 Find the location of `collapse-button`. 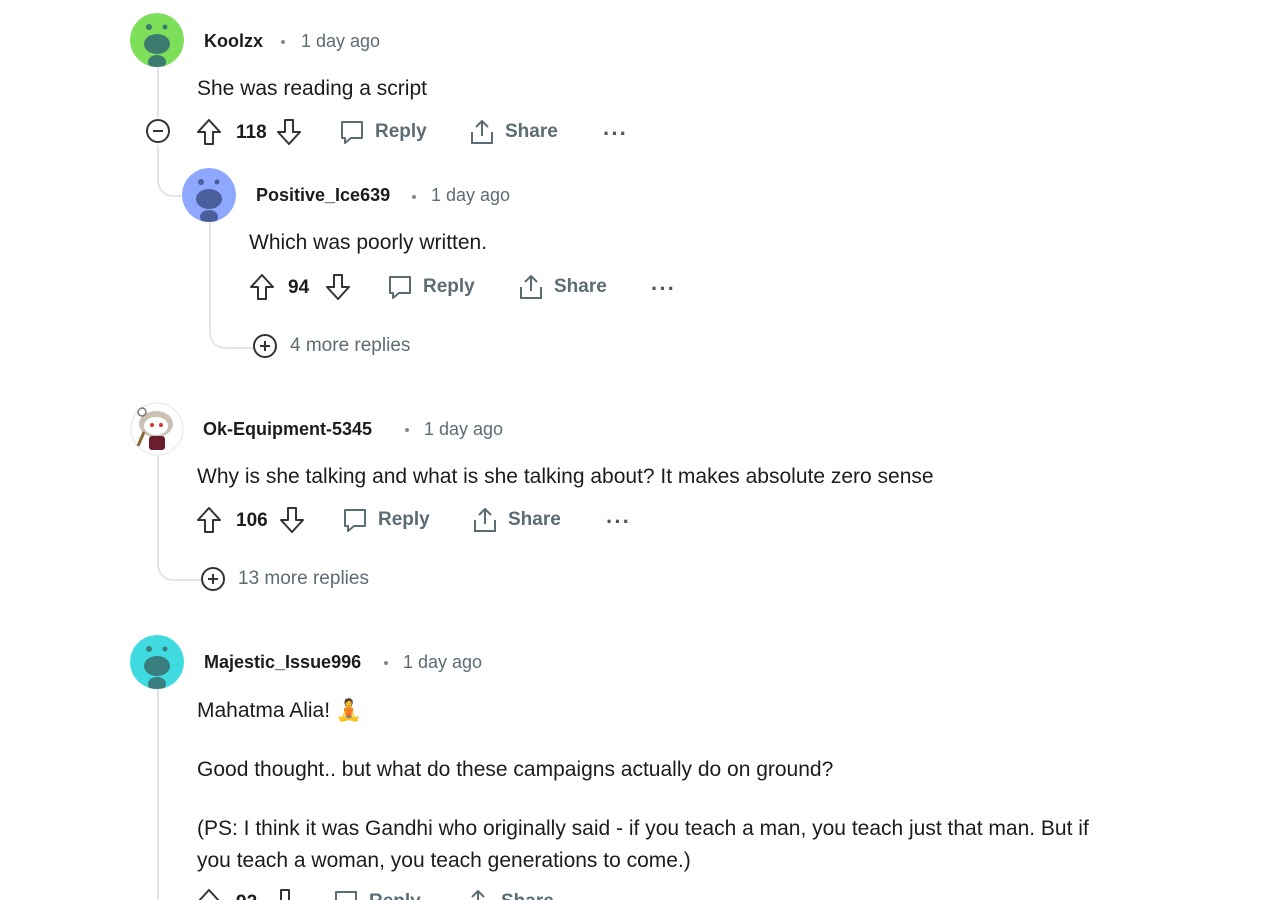

collapse-button is located at coordinates (158, 133).